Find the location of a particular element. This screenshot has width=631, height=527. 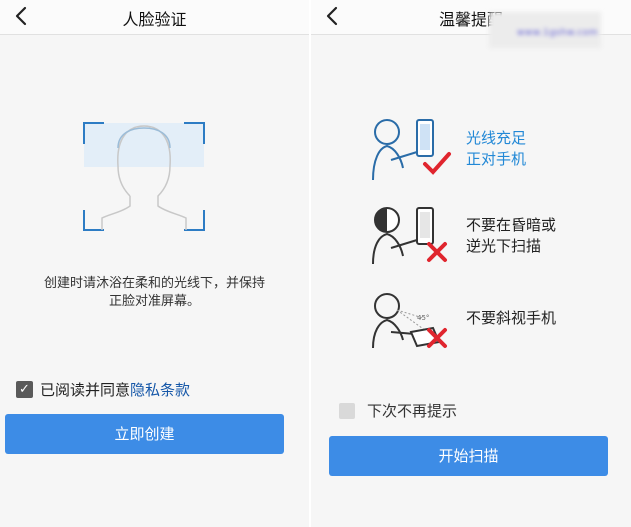

person-dim-light-icon is located at coordinates (409, 236).